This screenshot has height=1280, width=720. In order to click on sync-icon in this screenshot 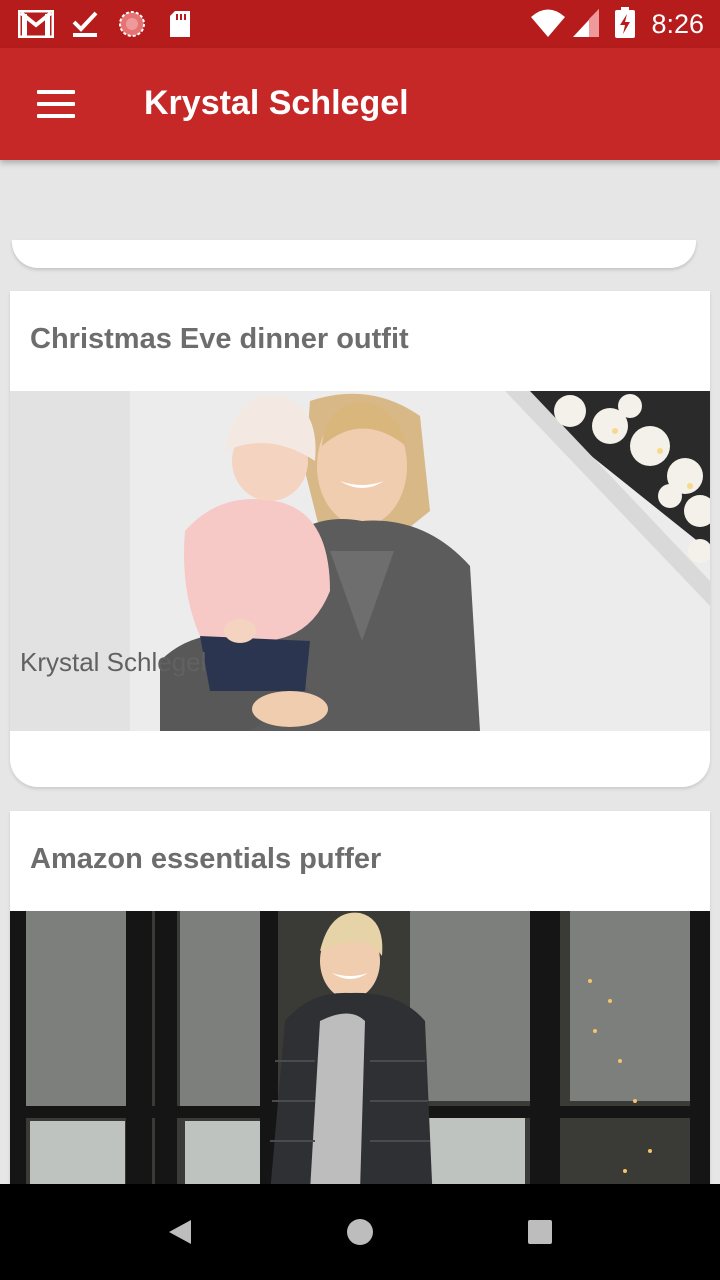, I will do `click(132, 26)`.